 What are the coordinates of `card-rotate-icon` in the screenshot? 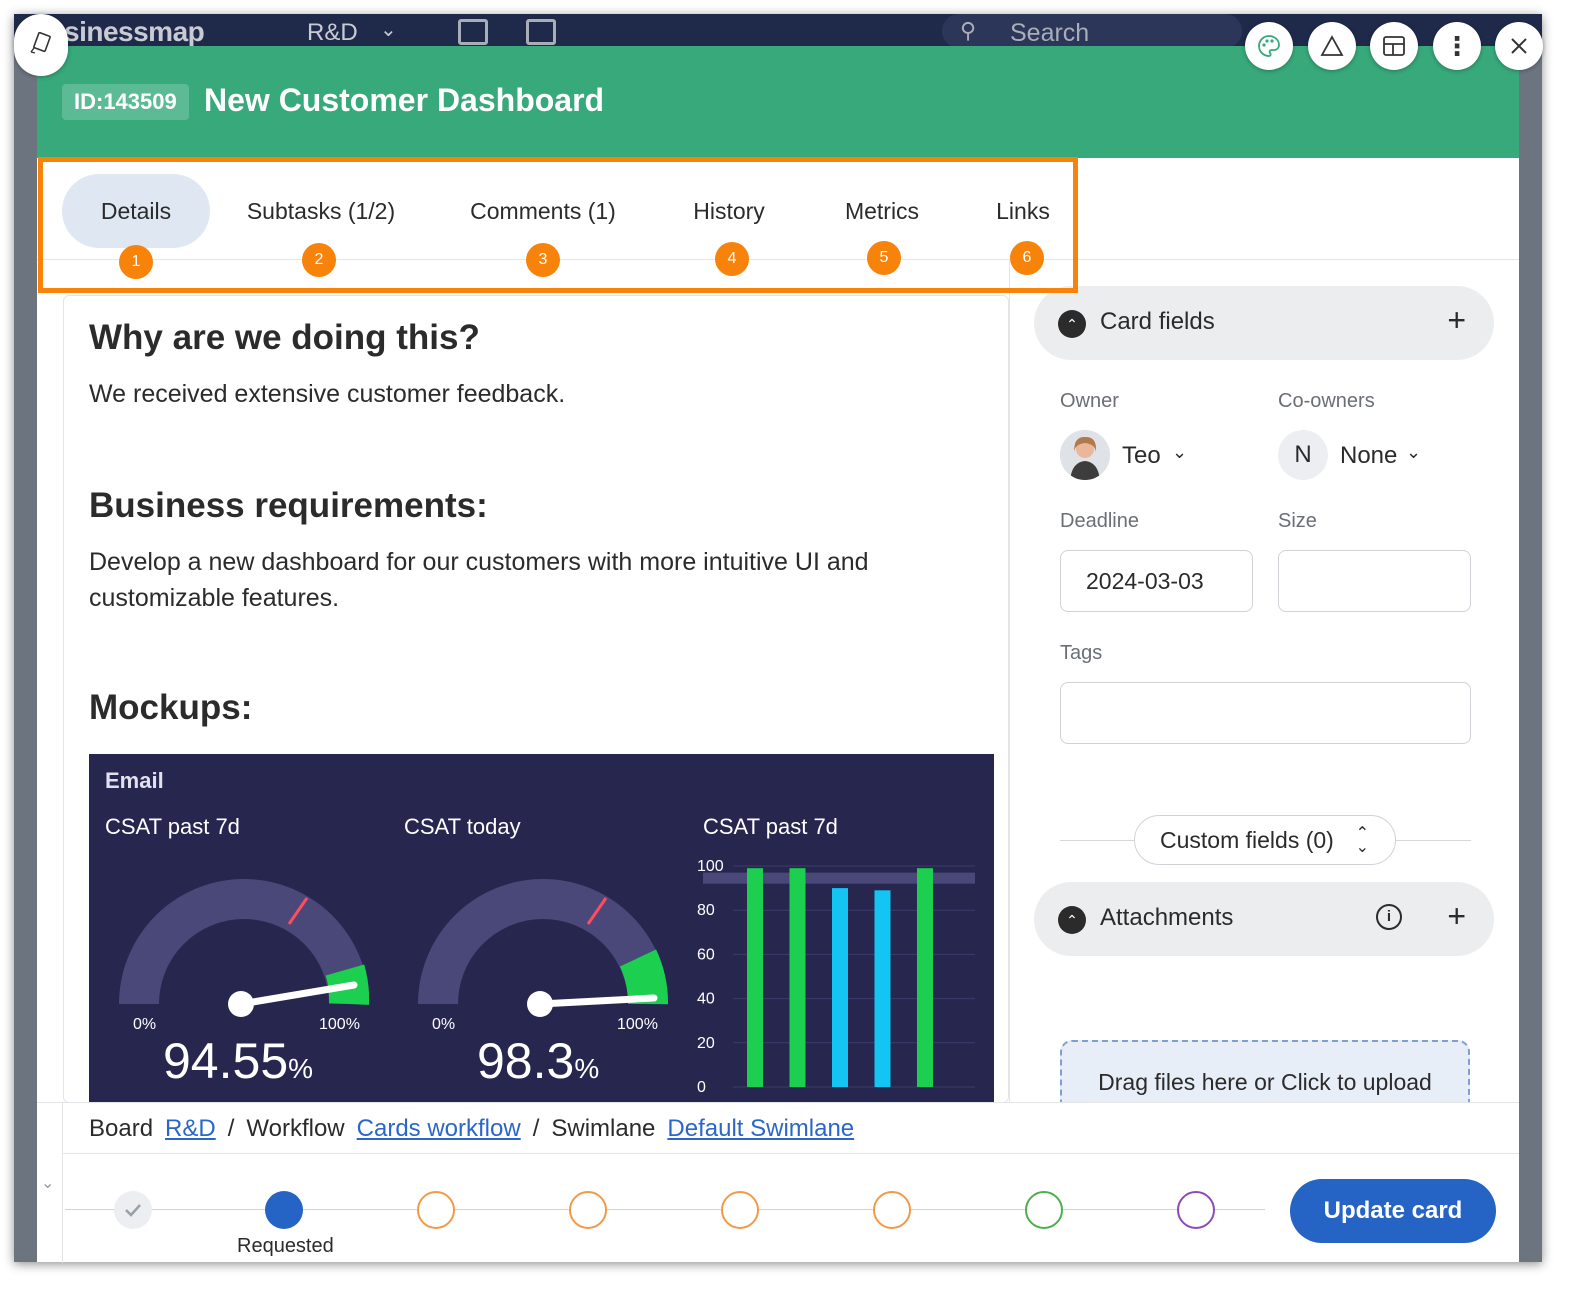 It's located at (40, 43).